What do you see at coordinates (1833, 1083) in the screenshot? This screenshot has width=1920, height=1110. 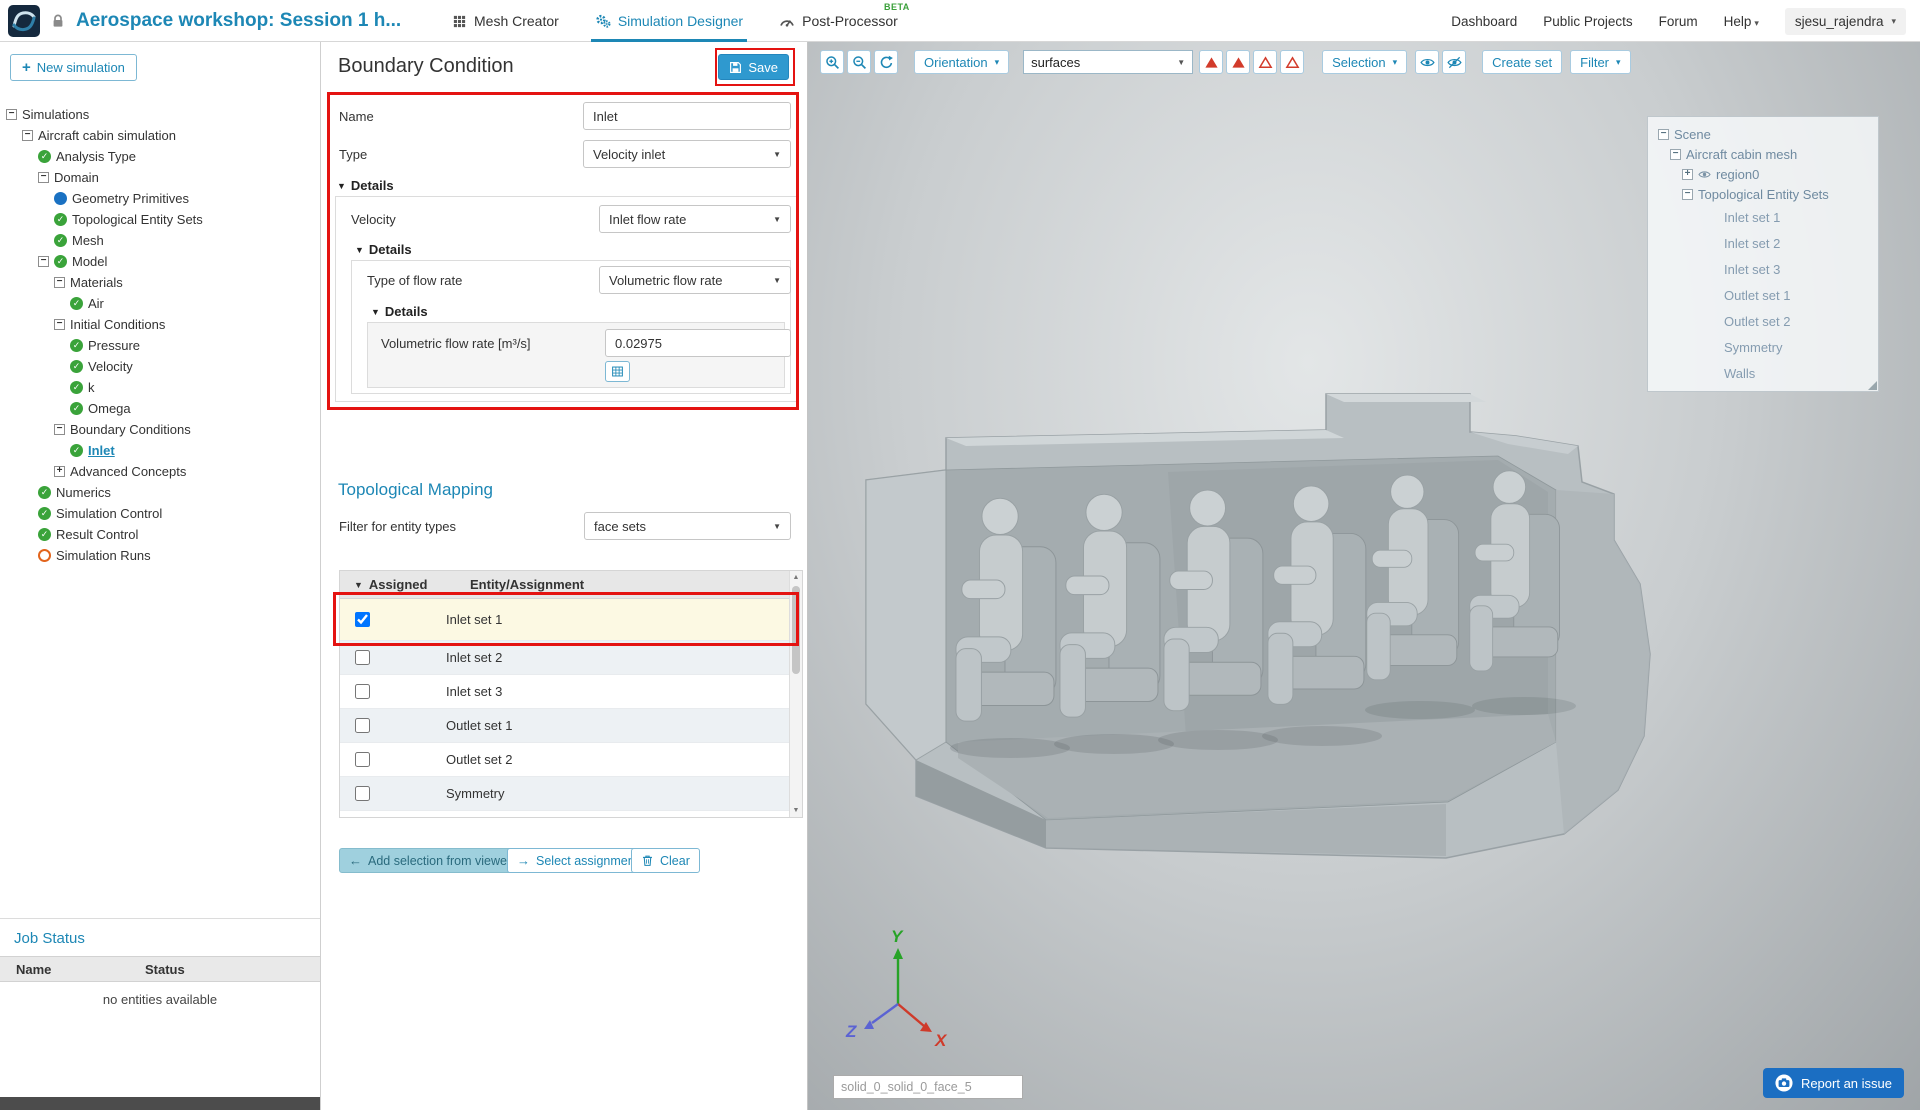 I see `report-an-issue-button: Report an issue` at bounding box center [1833, 1083].